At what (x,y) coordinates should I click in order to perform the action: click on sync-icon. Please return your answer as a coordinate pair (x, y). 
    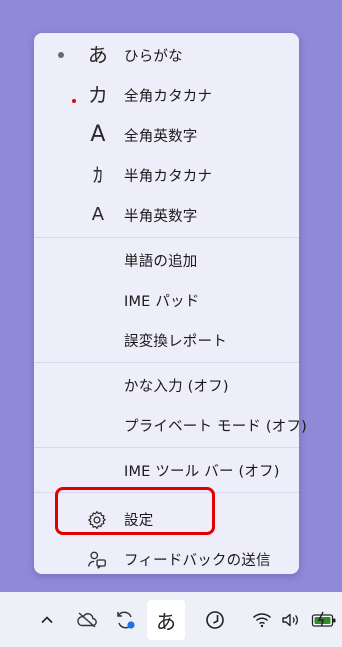
    Looking at the image, I should click on (126, 620).